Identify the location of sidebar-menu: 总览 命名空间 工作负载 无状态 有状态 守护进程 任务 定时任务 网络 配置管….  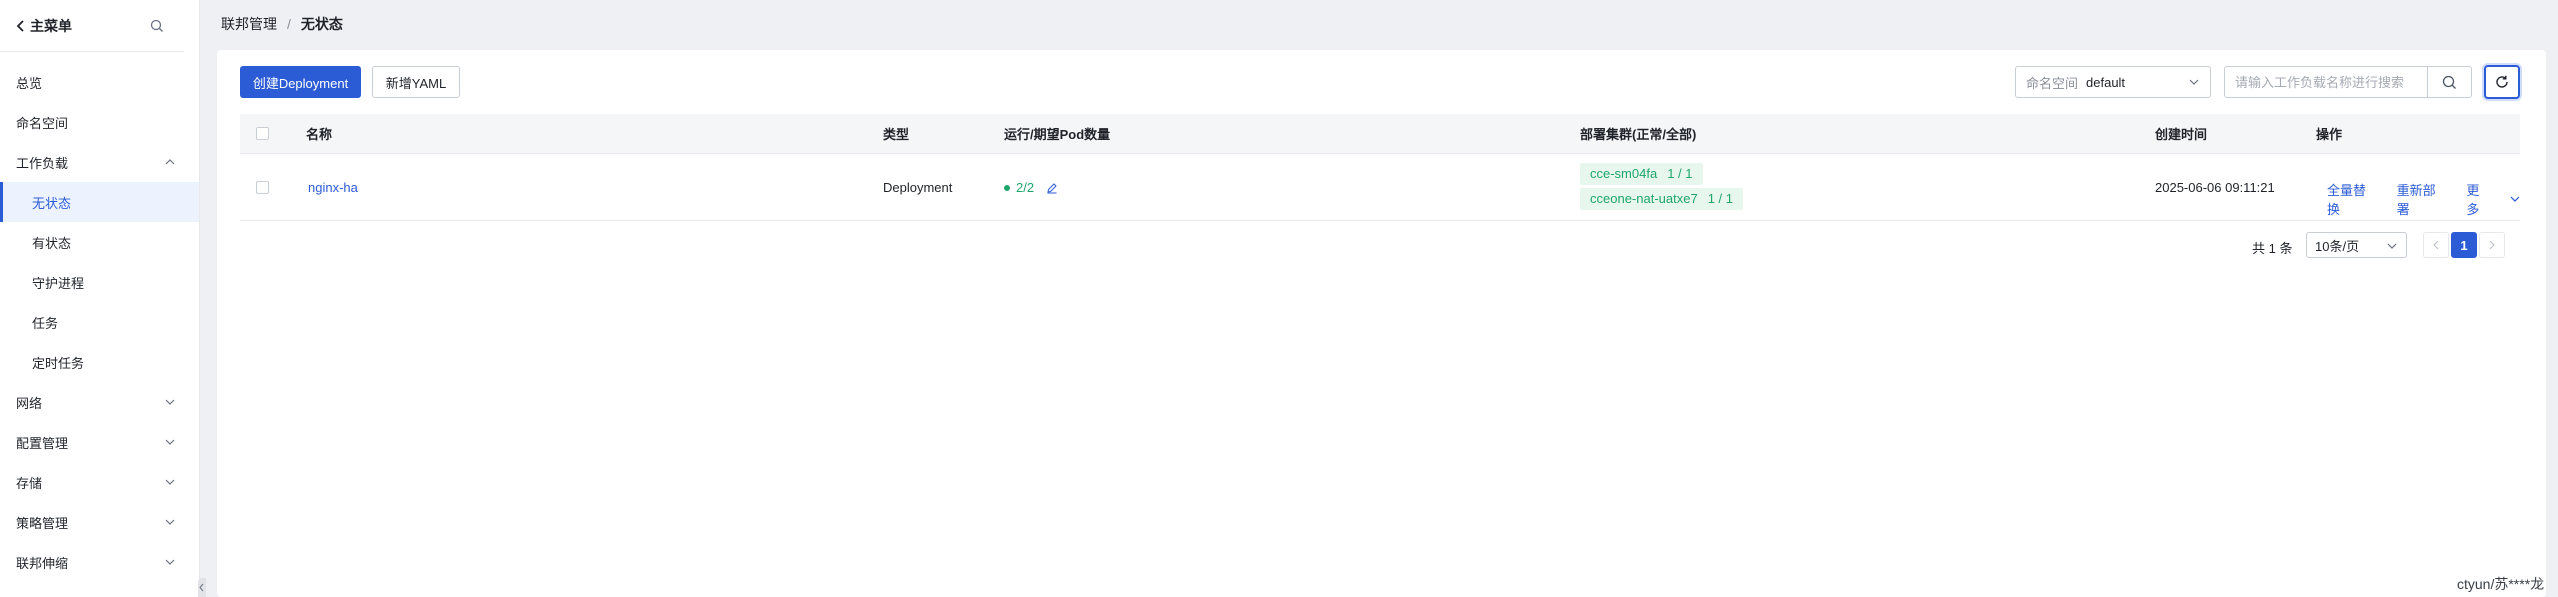
(99, 317).